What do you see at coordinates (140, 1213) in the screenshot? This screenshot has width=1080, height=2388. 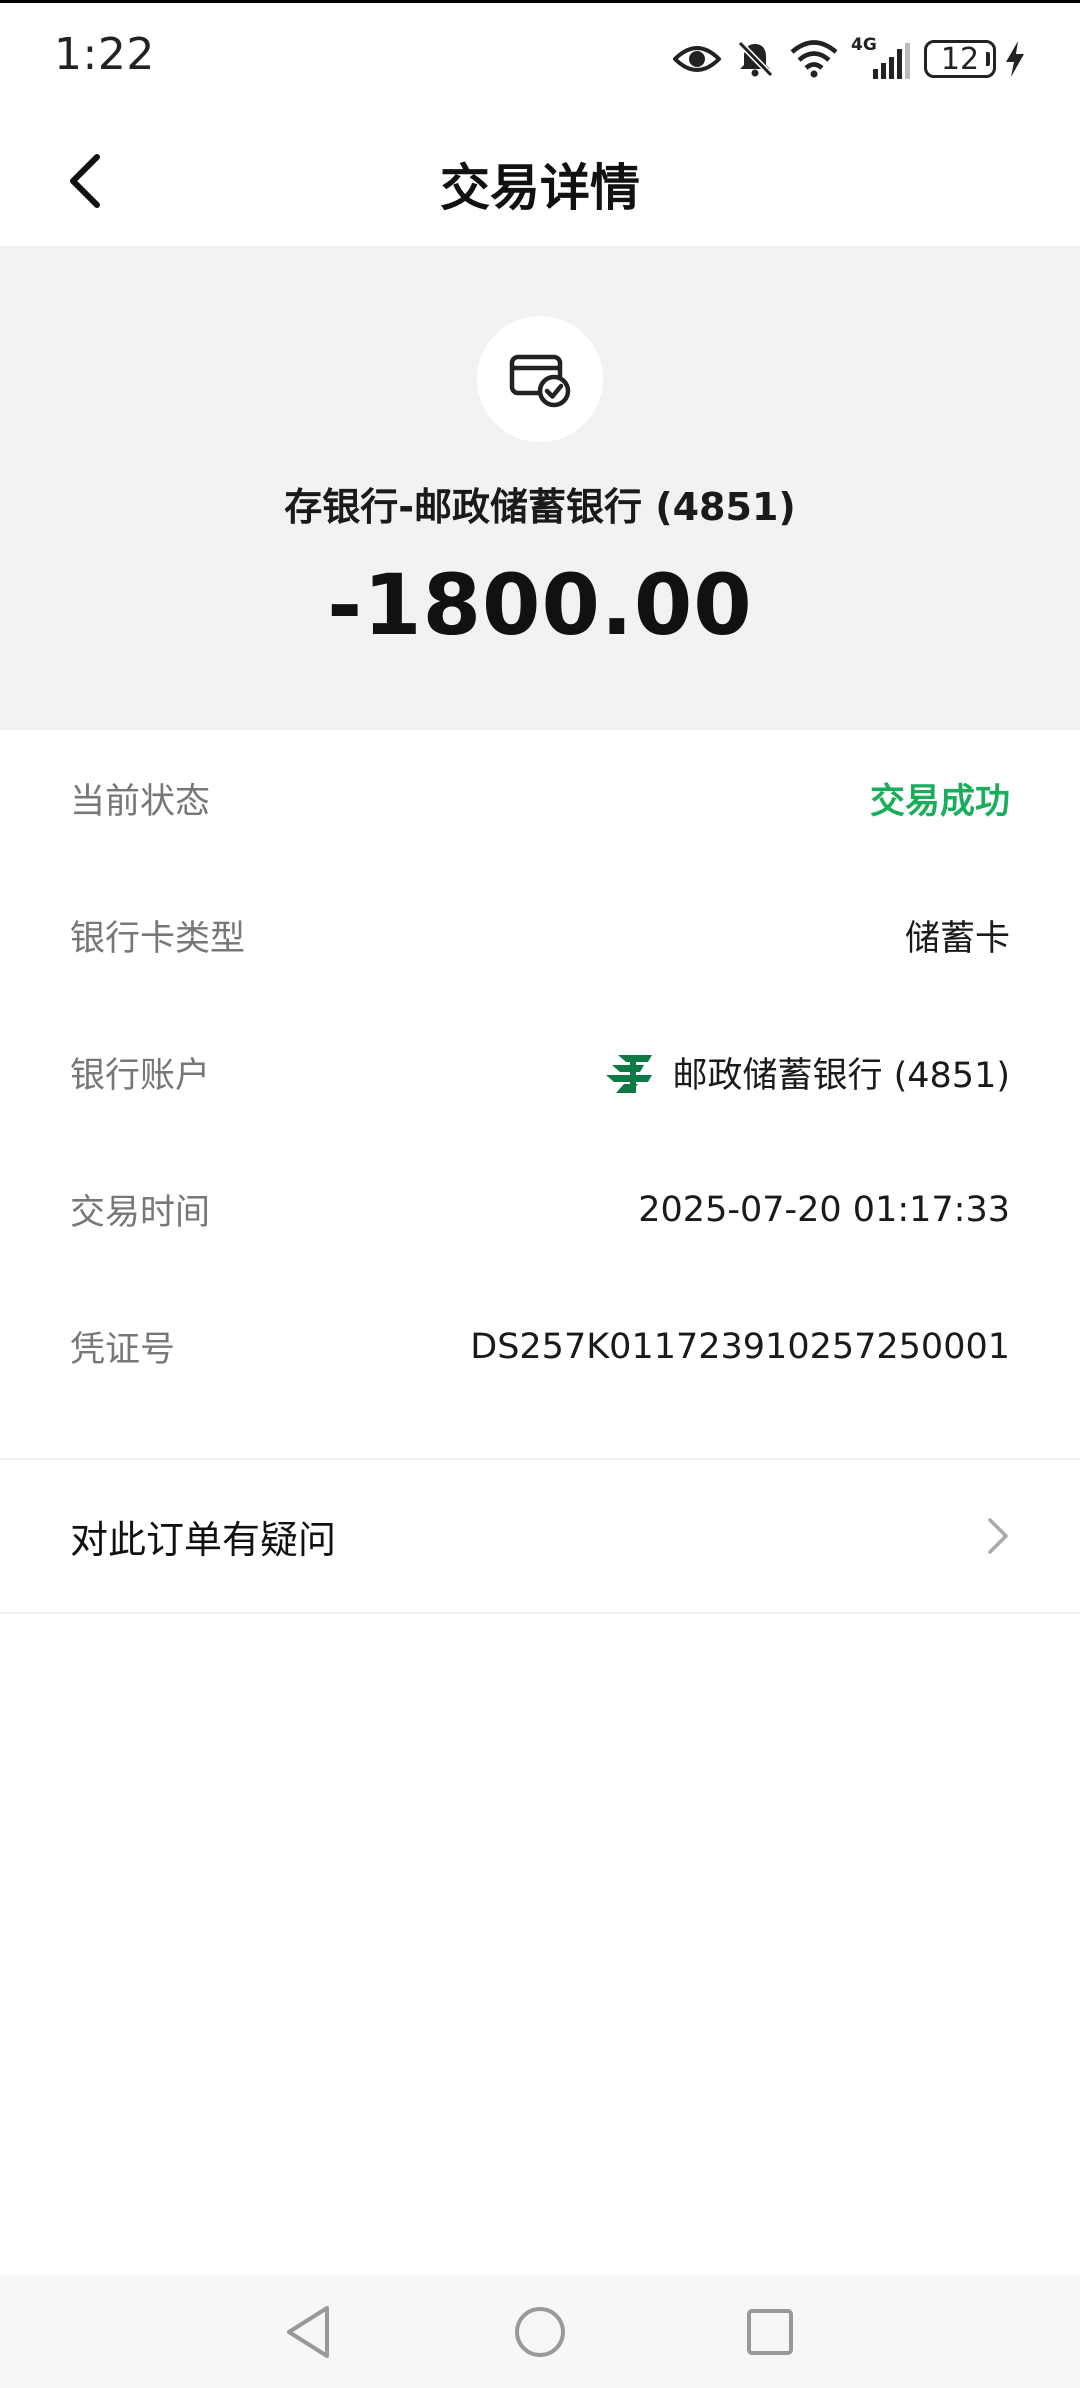 I see `transaction-time-label: 交易时间` at bounding box center [140, 1213].